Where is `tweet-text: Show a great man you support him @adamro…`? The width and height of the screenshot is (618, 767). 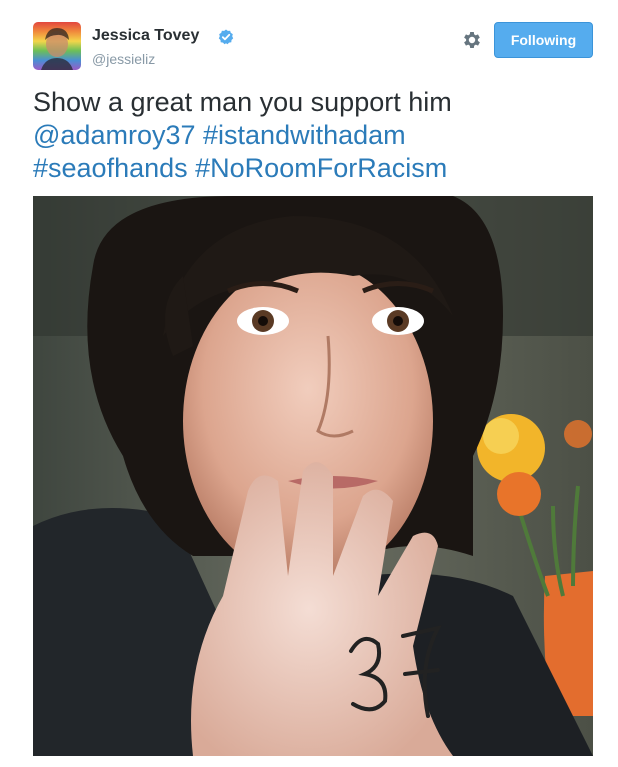
tweet-text: Show a great man you support him @adamro… is located at coordinates (313, 135).